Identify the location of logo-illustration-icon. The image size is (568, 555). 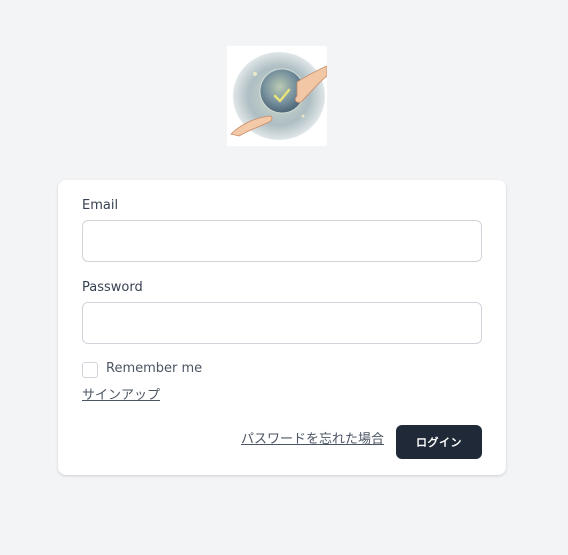
(277, 96).